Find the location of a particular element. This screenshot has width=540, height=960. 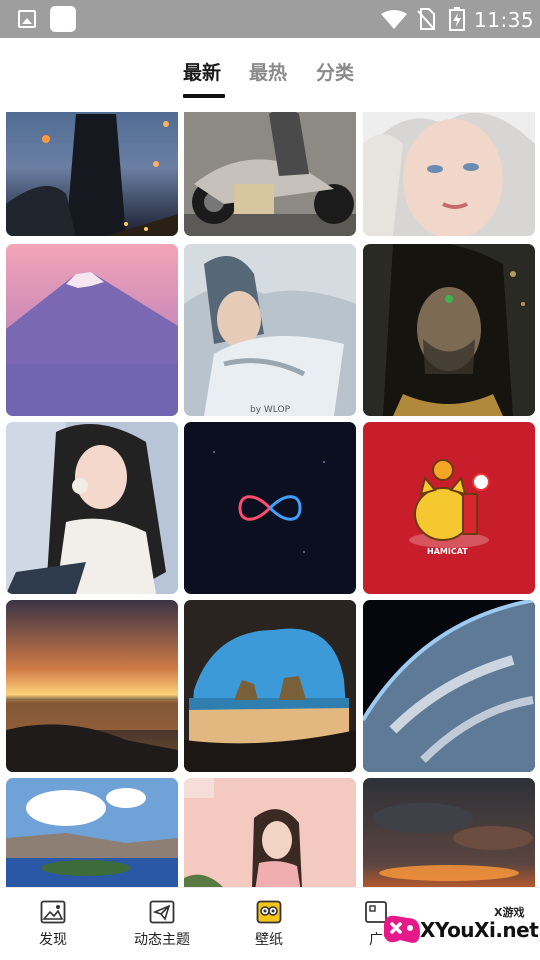

gamepad-logo-icon is located at coordinates (402, 929).